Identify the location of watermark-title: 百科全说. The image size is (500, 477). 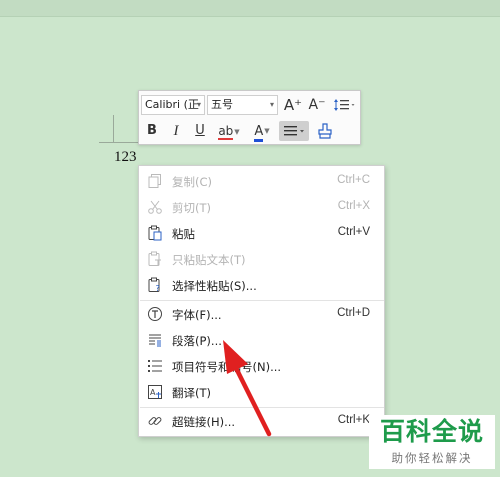
(431, 431).